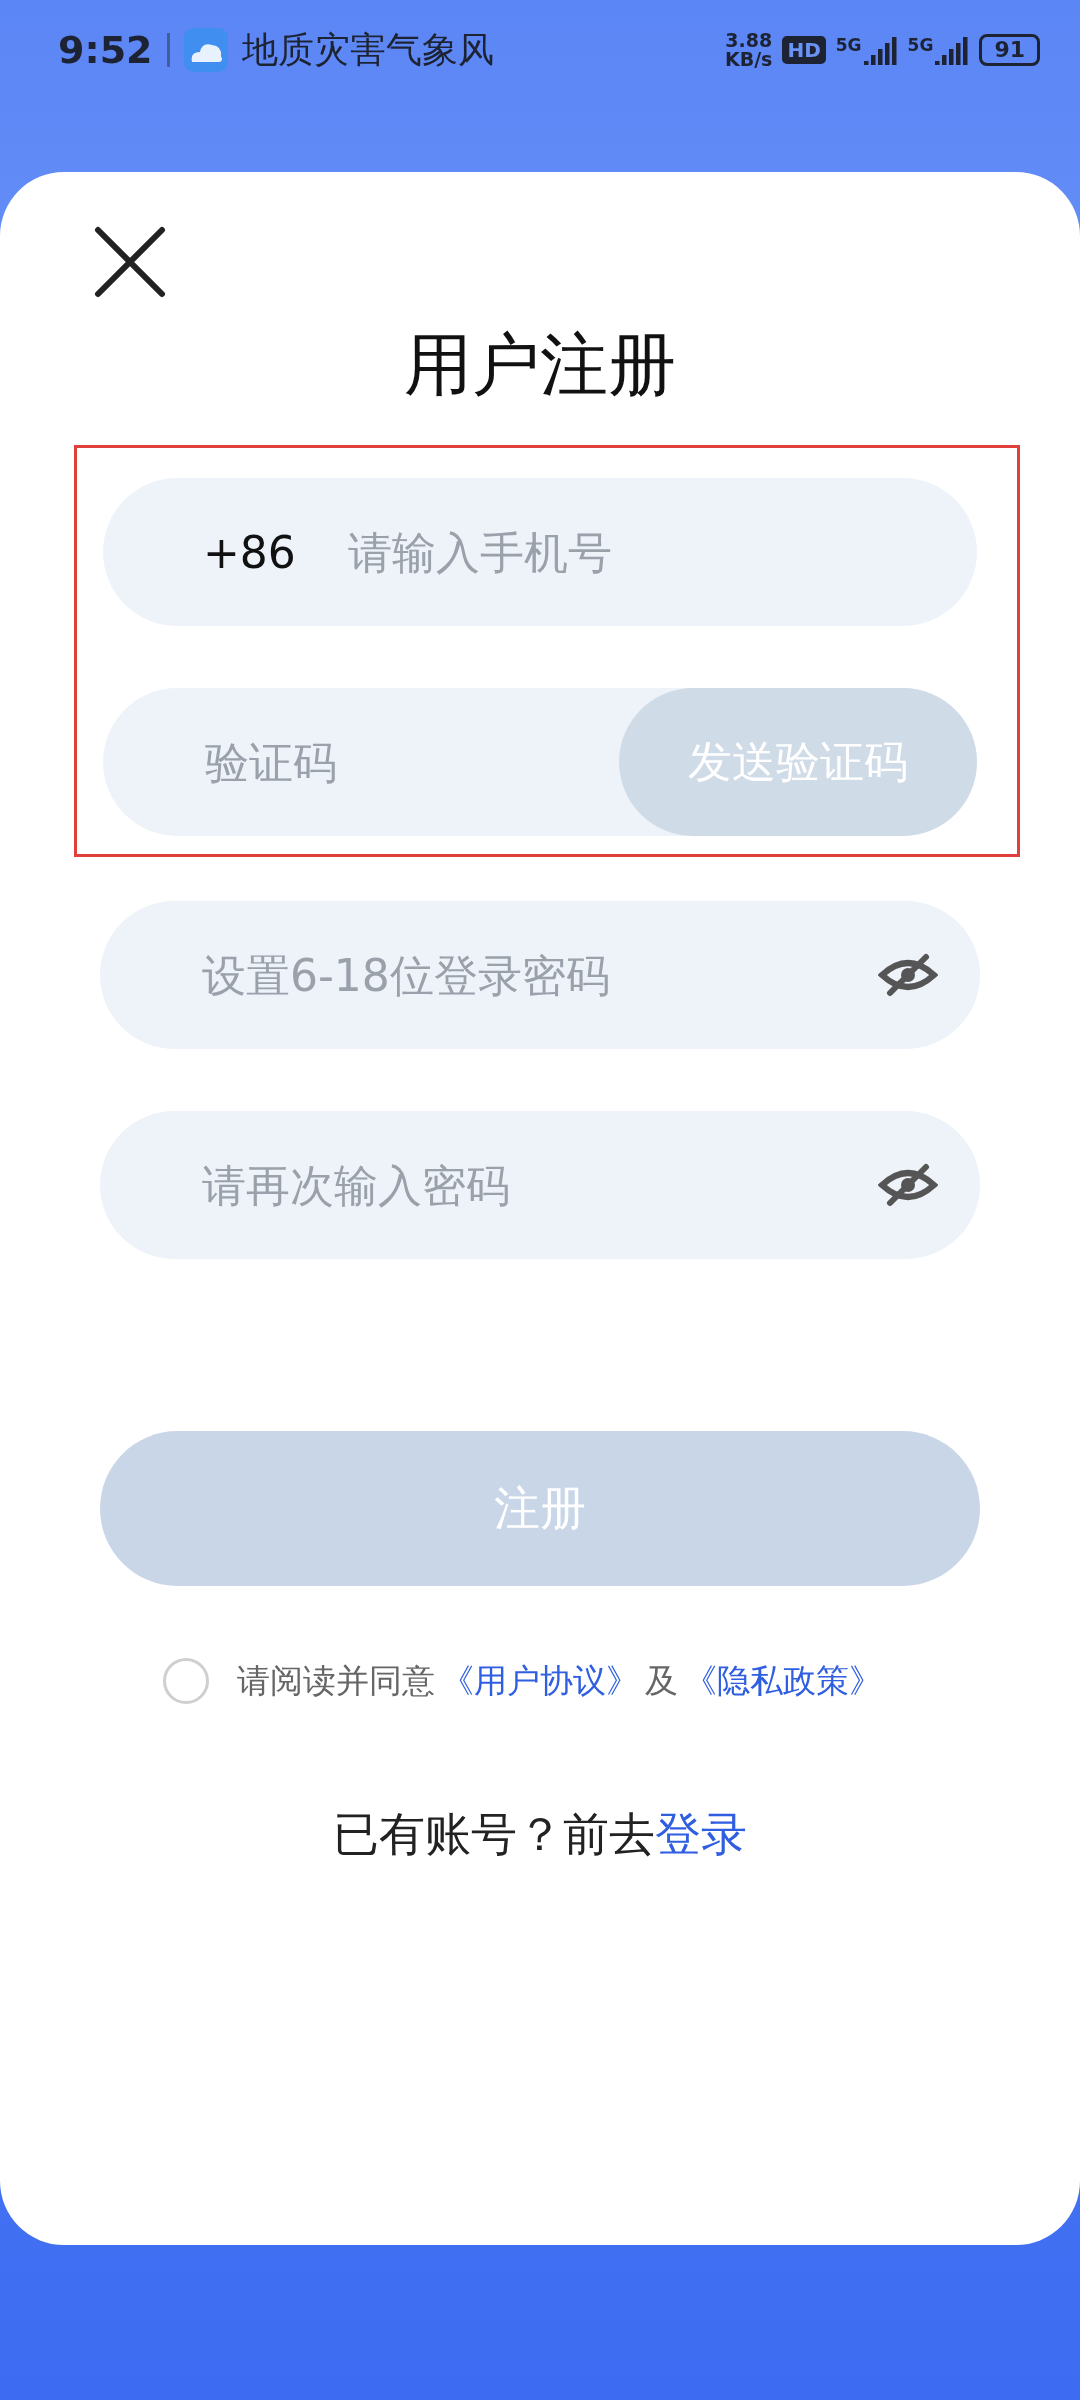 The width and height of the screenshot is (1080, 2400). I want to click on agreement-text: 及, so click(661, 1680).